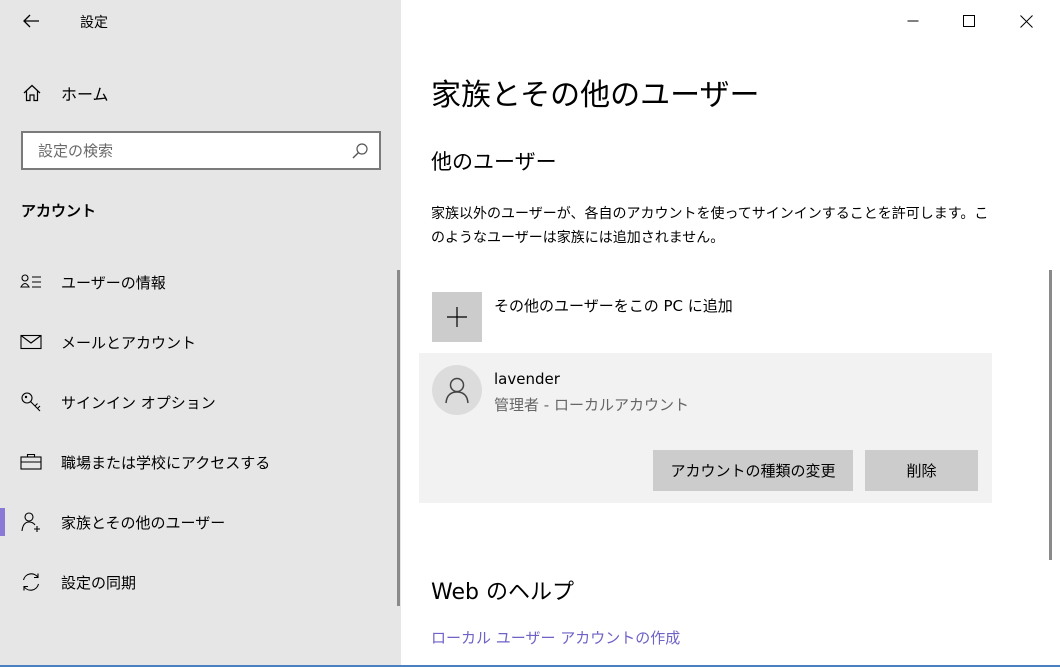 Image resolution: width=1060 pixels, height=667 pixels. I want to click on page-title: 家族とその他のユーザー, so click(595, 95).